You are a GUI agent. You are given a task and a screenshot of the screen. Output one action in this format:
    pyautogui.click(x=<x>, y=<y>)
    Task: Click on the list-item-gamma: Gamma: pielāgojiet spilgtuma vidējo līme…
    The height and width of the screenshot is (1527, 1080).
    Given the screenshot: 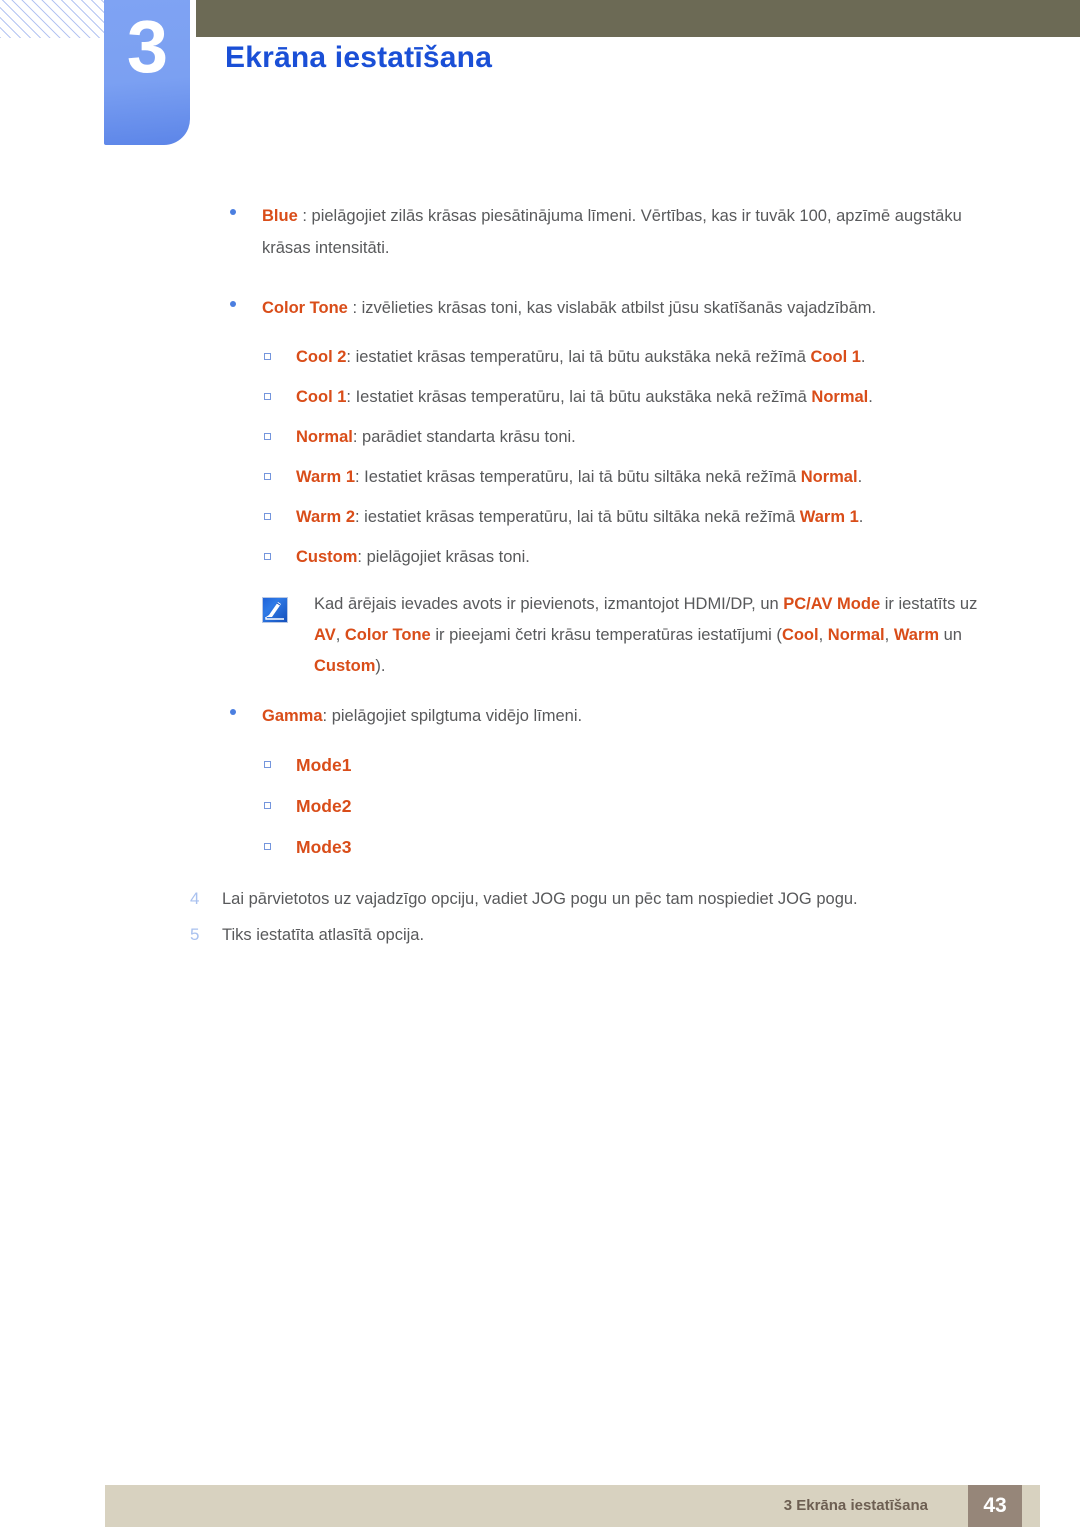 What is the action you would take?
    pyautogui.click(x=540, y=716)
    